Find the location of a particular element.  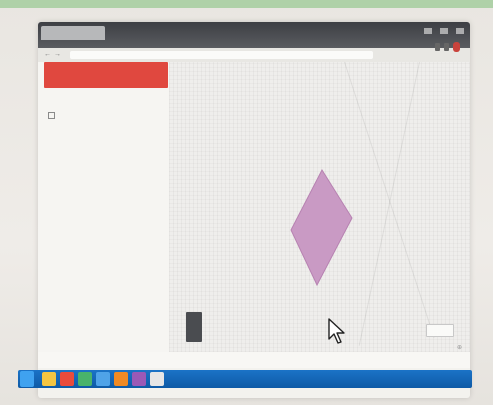

browser-icon is located at coordinates (67, 379).